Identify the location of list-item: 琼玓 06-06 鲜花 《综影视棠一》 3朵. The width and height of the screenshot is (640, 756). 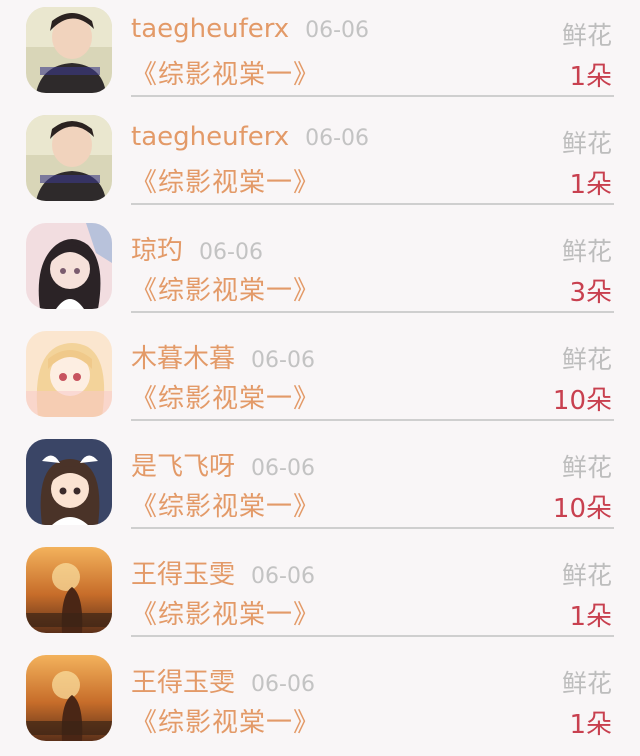
(320, 270).